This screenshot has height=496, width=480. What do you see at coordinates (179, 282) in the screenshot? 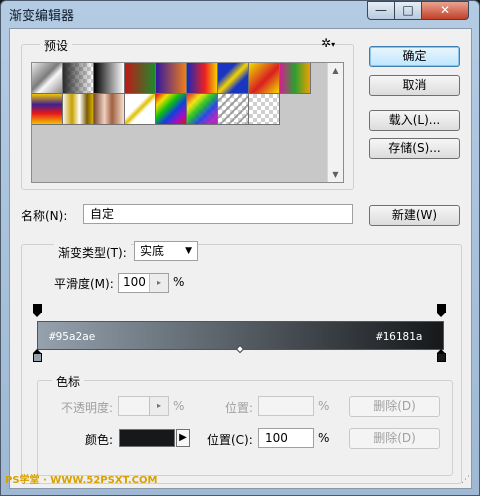
I see `smoothness-unit: %` at bounding box center [179, 282].